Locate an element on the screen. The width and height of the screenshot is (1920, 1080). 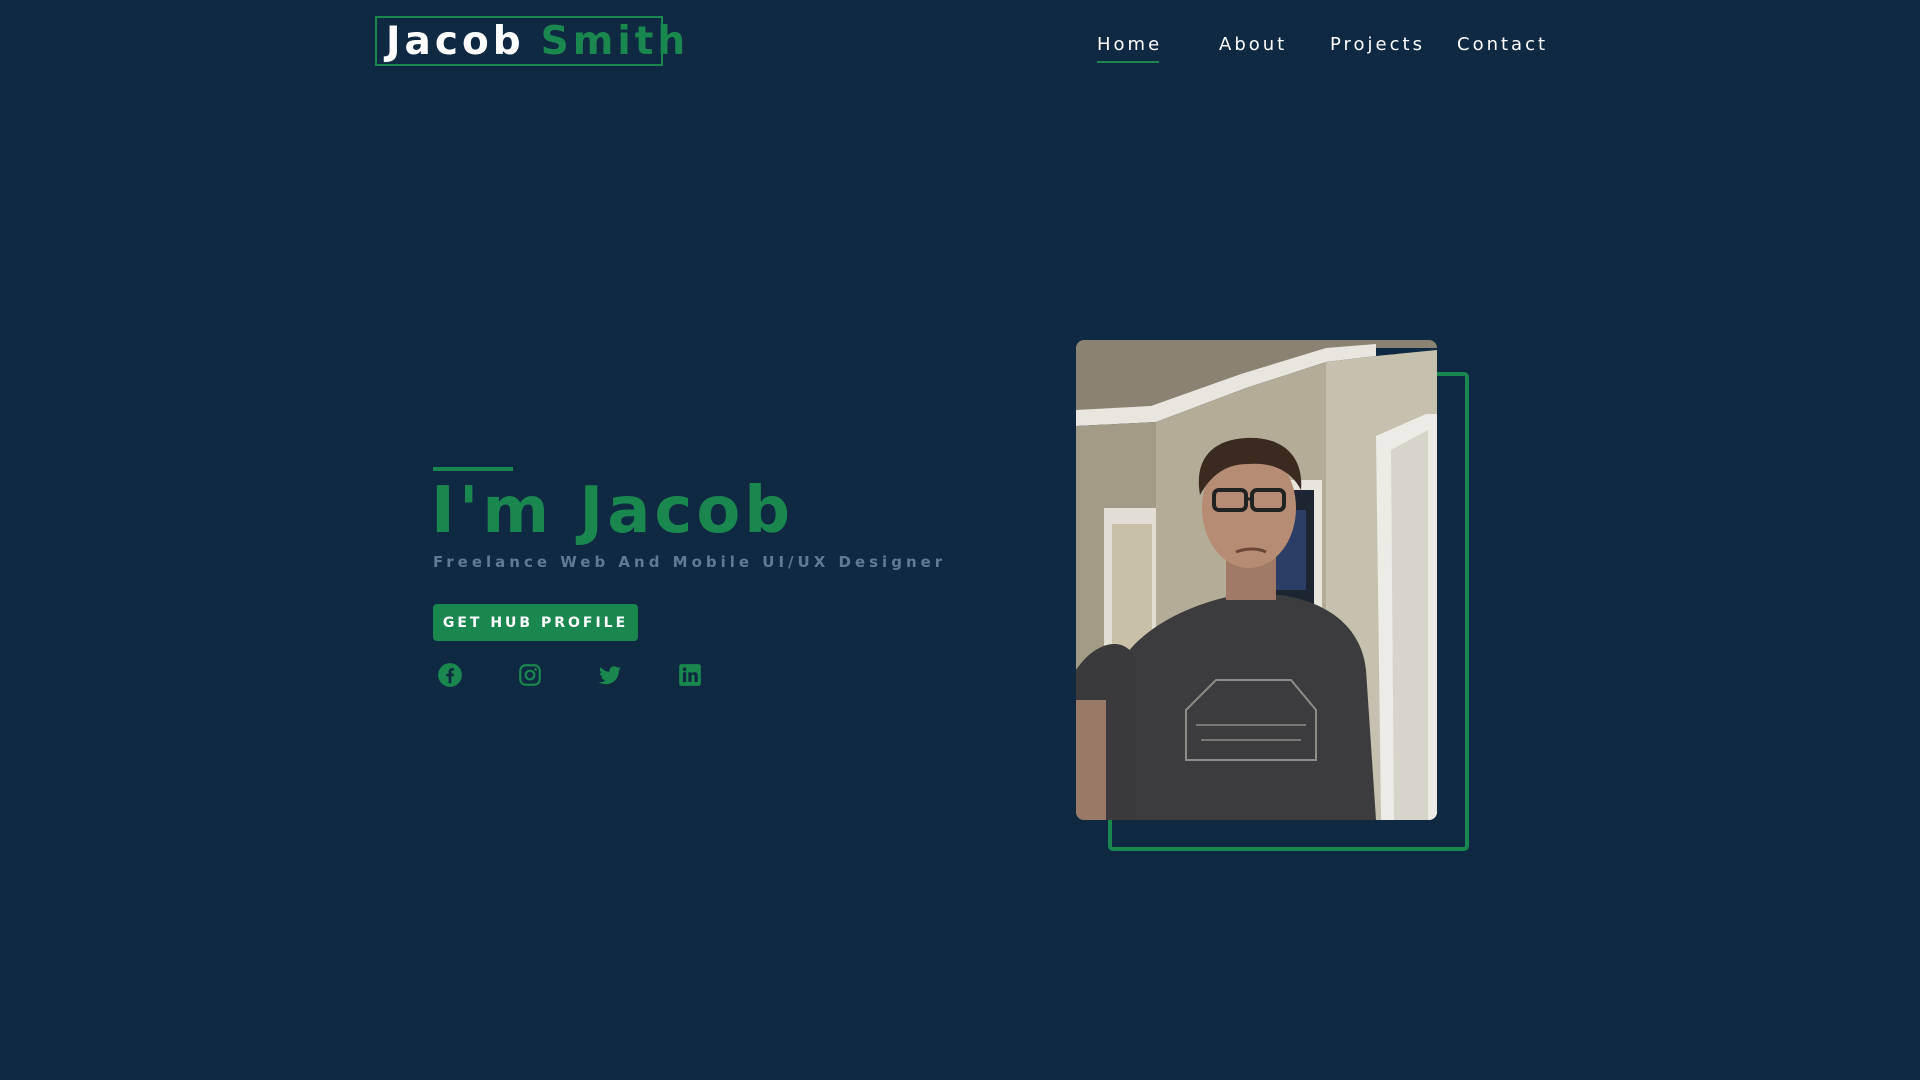
profile-photo is located at coordinates (1256, 580).